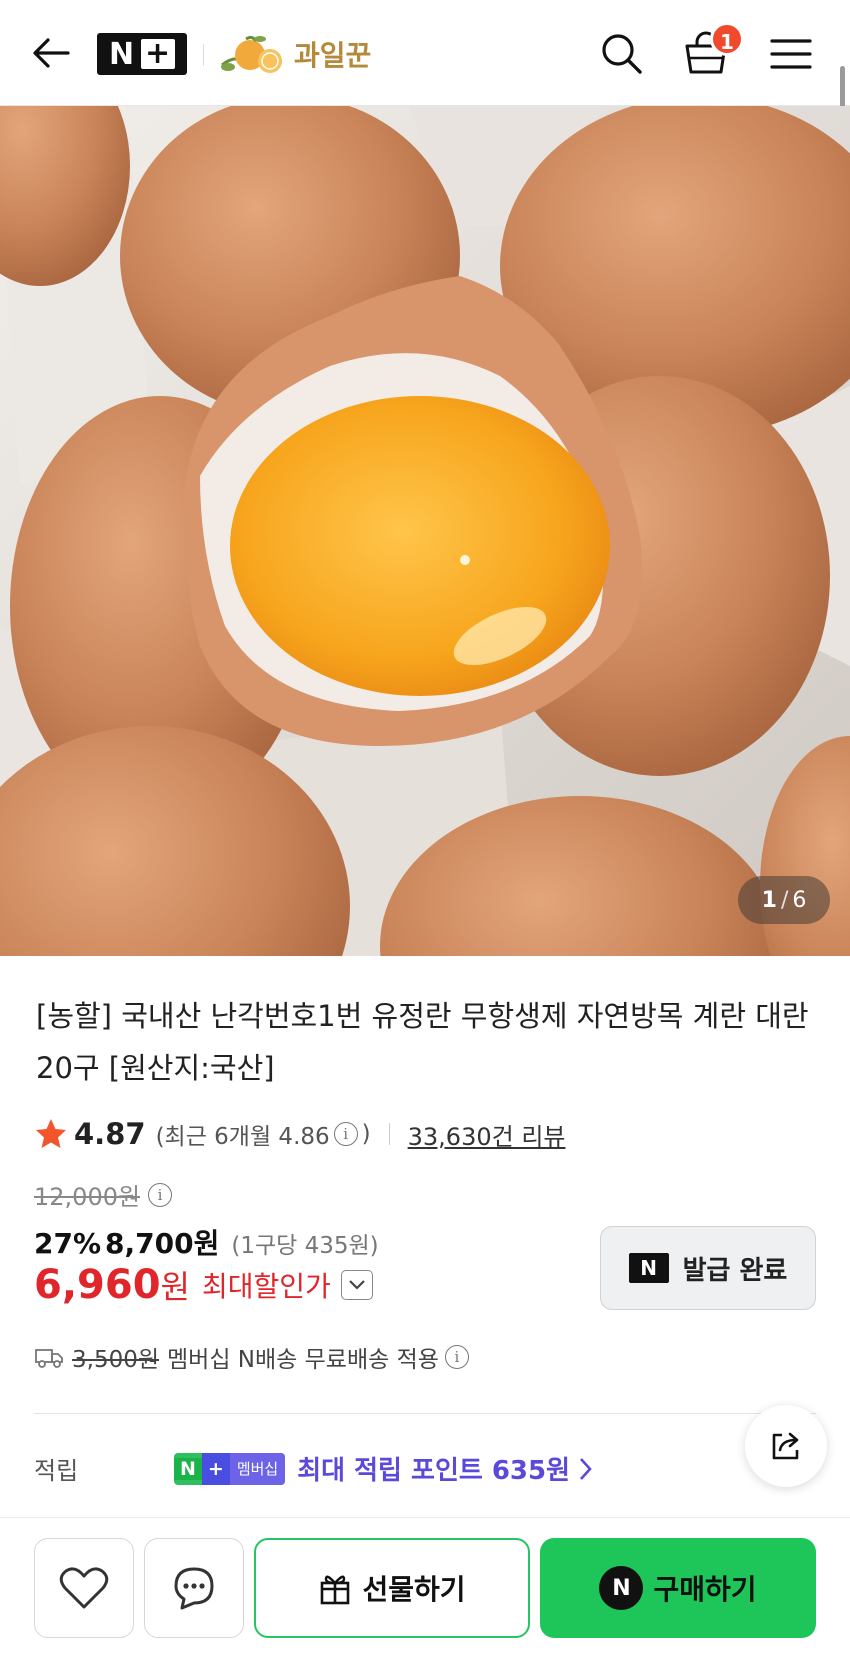  What do you see at coordinates (425, 53) in the screenshot?
I see `top-navigation-bar: N + 과일꾼 1` at bounding box center [425, 53].